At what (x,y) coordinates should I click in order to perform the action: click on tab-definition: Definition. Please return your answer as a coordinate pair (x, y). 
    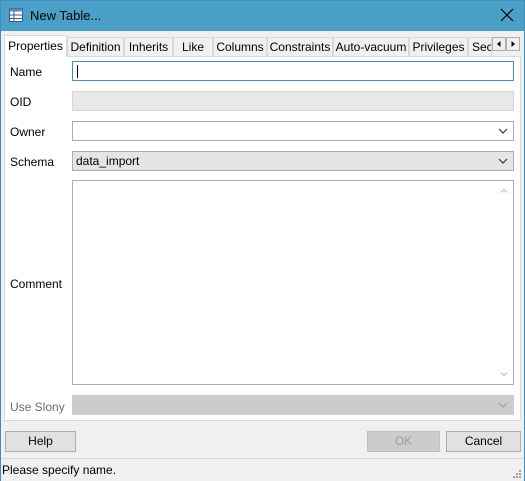
    Looking at the image, I should click on (95, 46).